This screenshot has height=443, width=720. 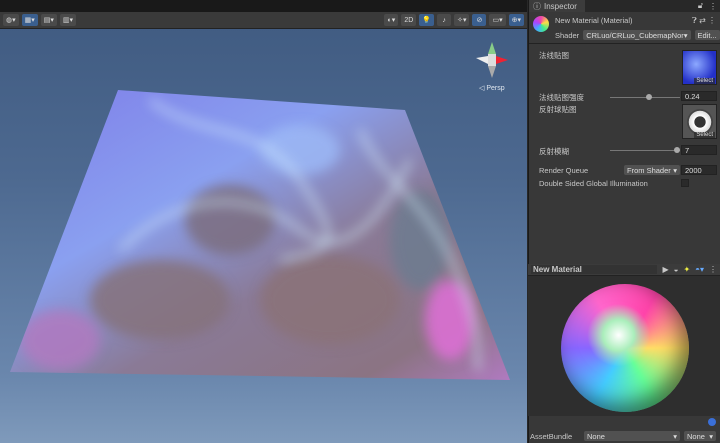 I want to click on render-queue-field: 2000, so click(x=699, y=170).